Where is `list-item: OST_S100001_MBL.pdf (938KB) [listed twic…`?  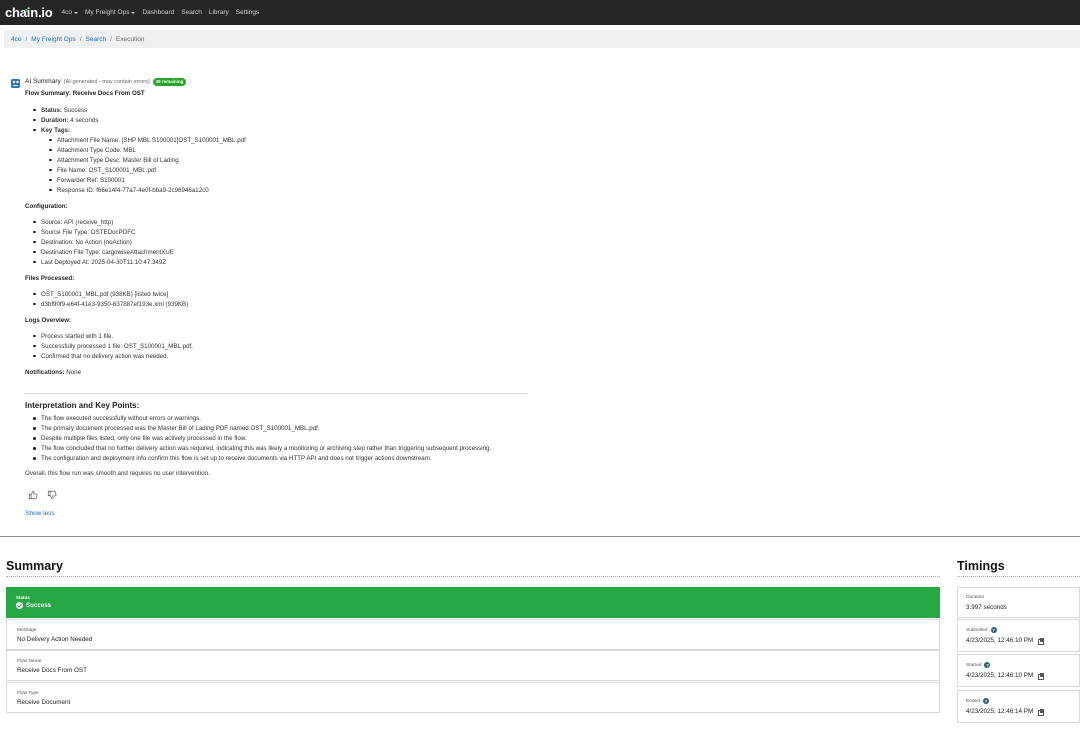
list-item: OST_S100001_MBL.pdf (938KB) [listed twic… is located at coordinates (281, 295).